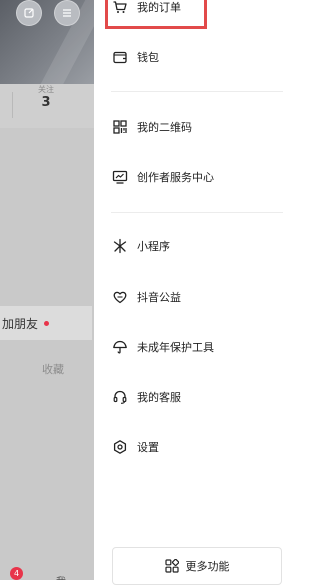 The height and width of the screenshot is (585, 320). What do you see at coordinates (61, 576) in the screenshot?
I see `bottom-tab-me: 我` at bounding box center [61, 576].